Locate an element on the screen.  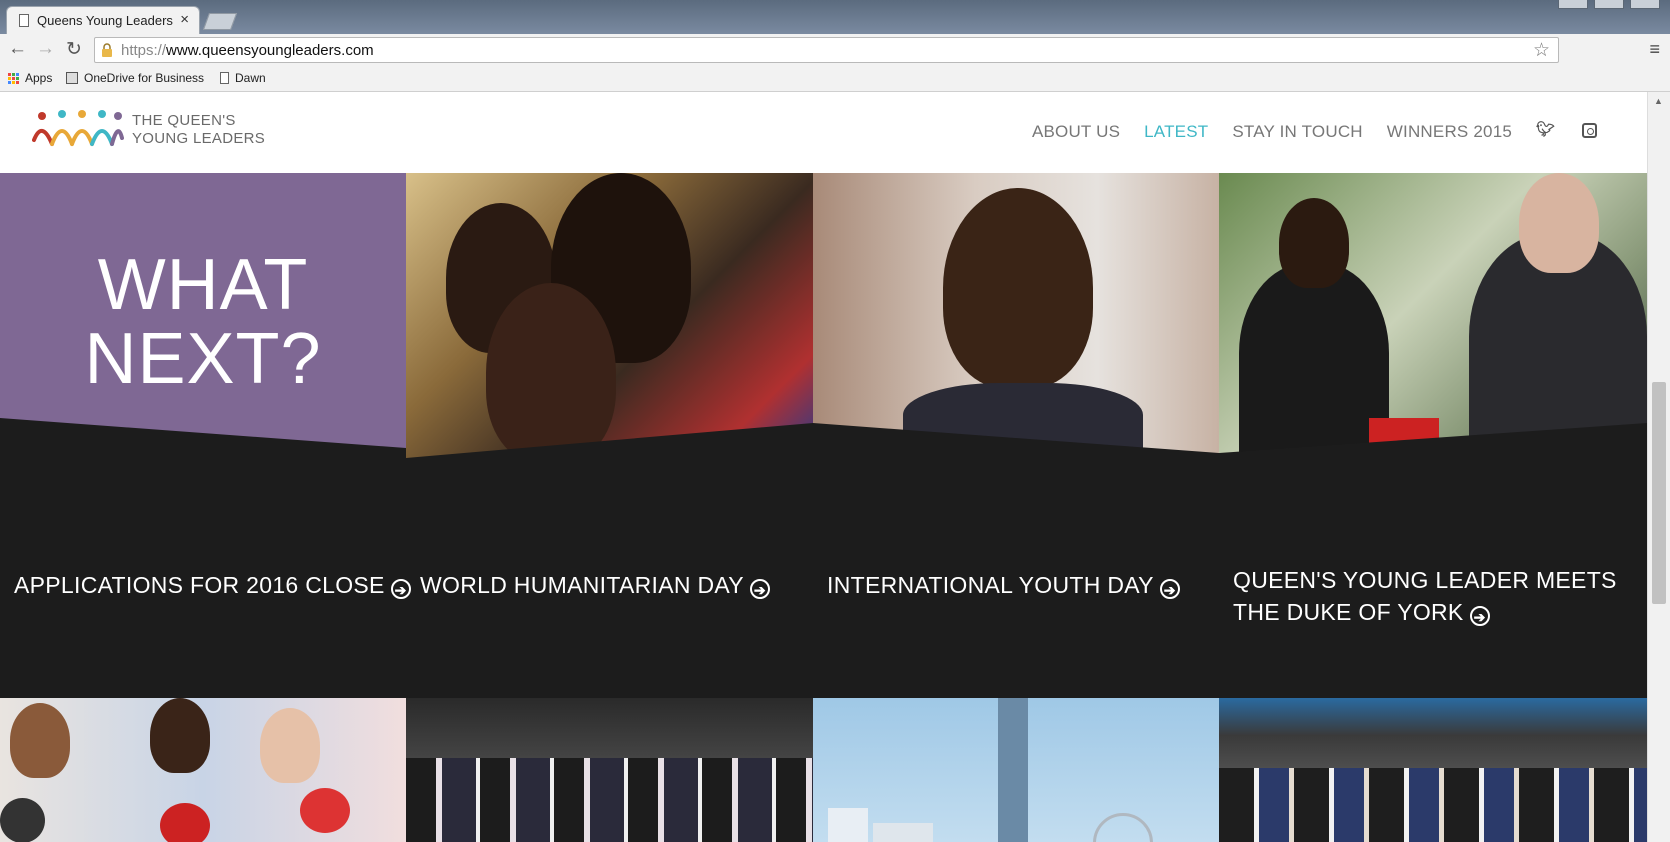
what-next-slant is located at coordinates (203, 463).